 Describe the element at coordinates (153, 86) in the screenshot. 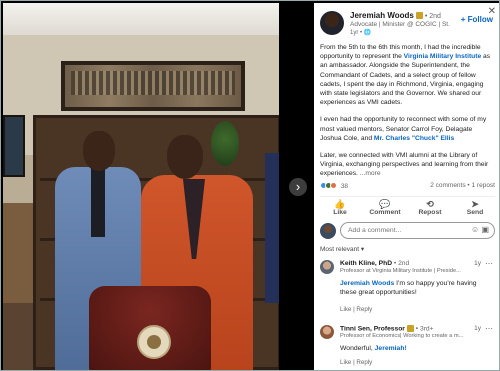

I see `photo-framed-picture` at that location.